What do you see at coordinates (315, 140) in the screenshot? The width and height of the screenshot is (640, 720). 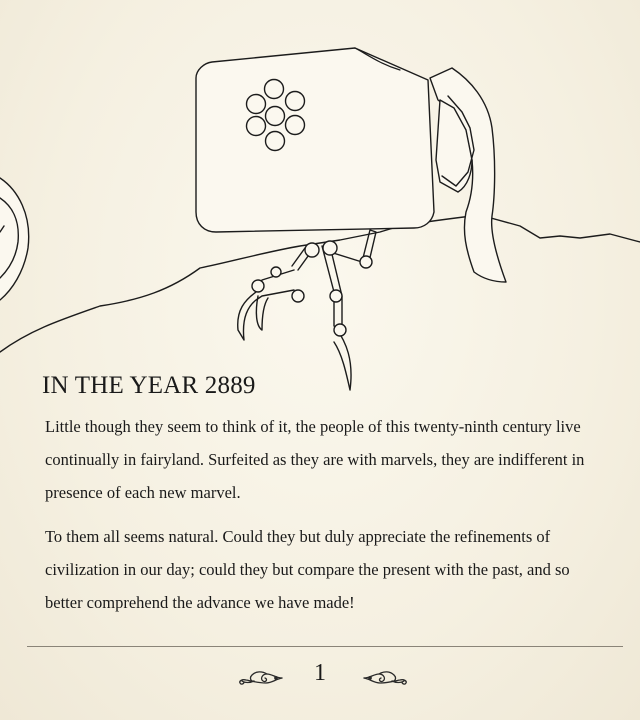 I see `robot-head` at bounding box center [315, 140].